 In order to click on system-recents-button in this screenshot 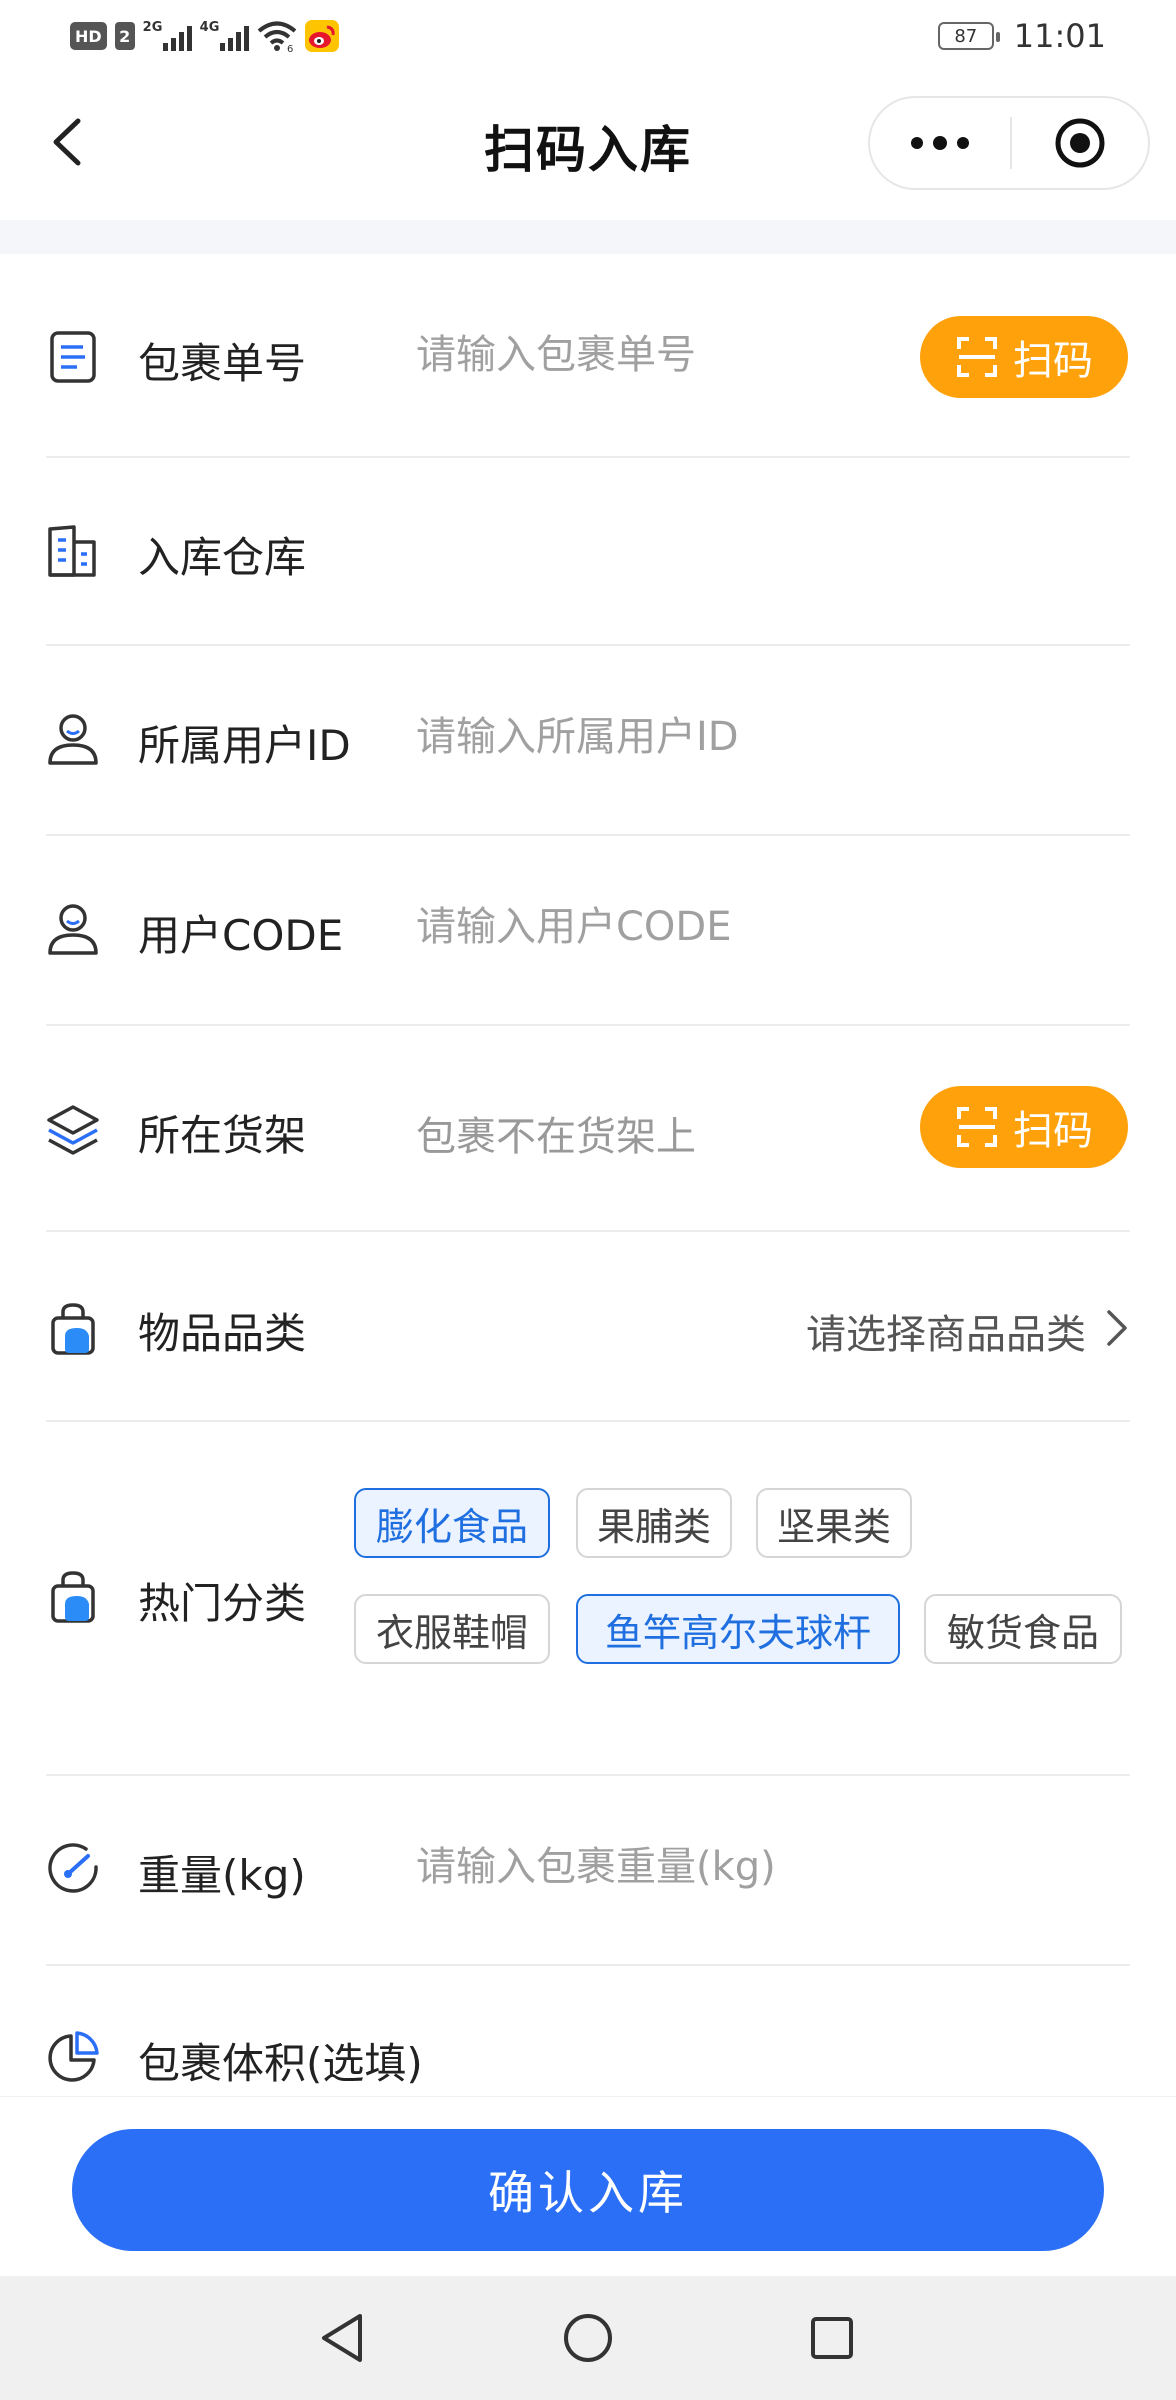, I will do `click(832, 2338)`.